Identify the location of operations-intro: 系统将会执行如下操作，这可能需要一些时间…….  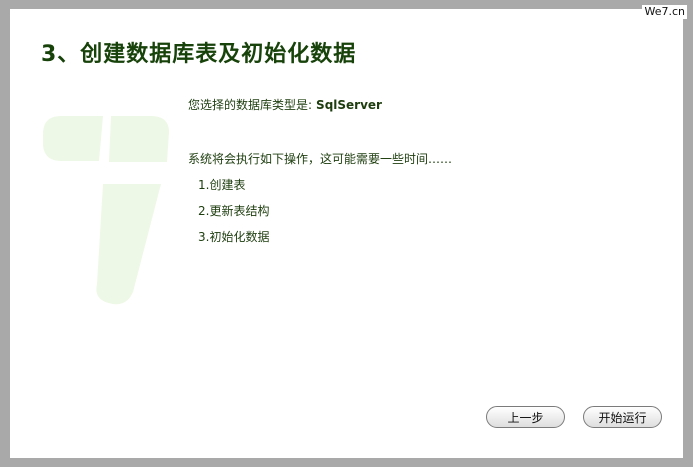
(320, 159).